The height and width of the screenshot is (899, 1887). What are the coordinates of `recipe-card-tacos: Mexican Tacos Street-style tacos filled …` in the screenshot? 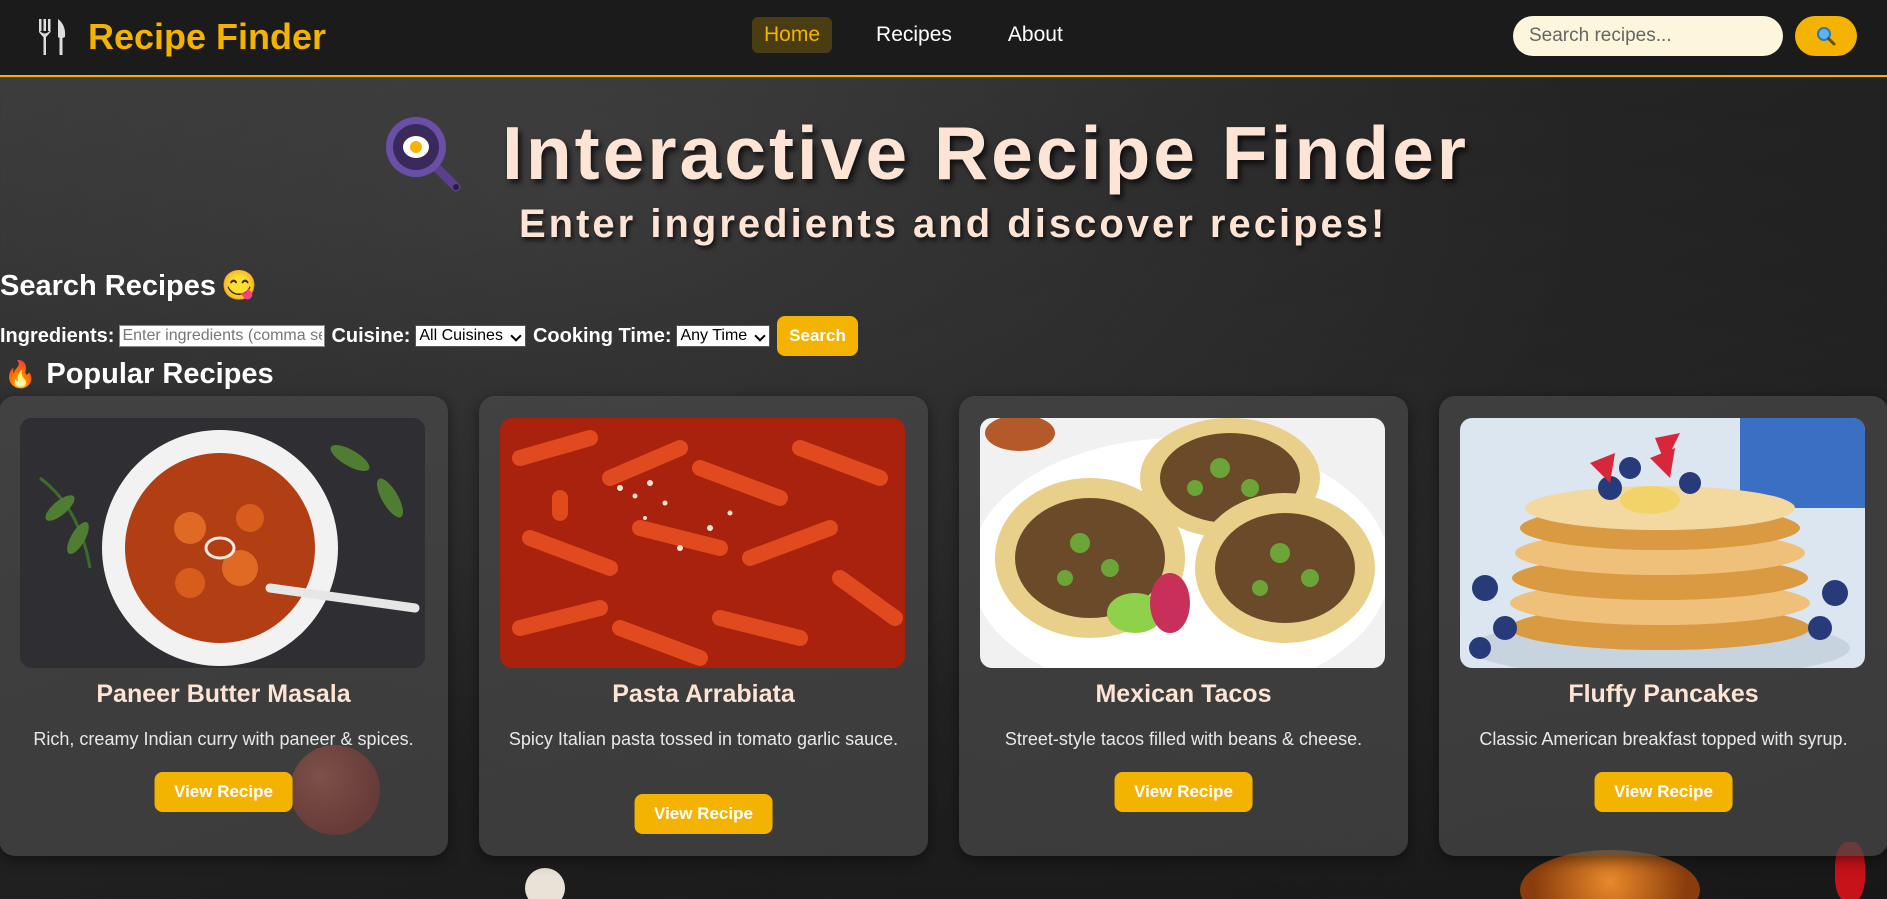 It's located at (1183, 626).